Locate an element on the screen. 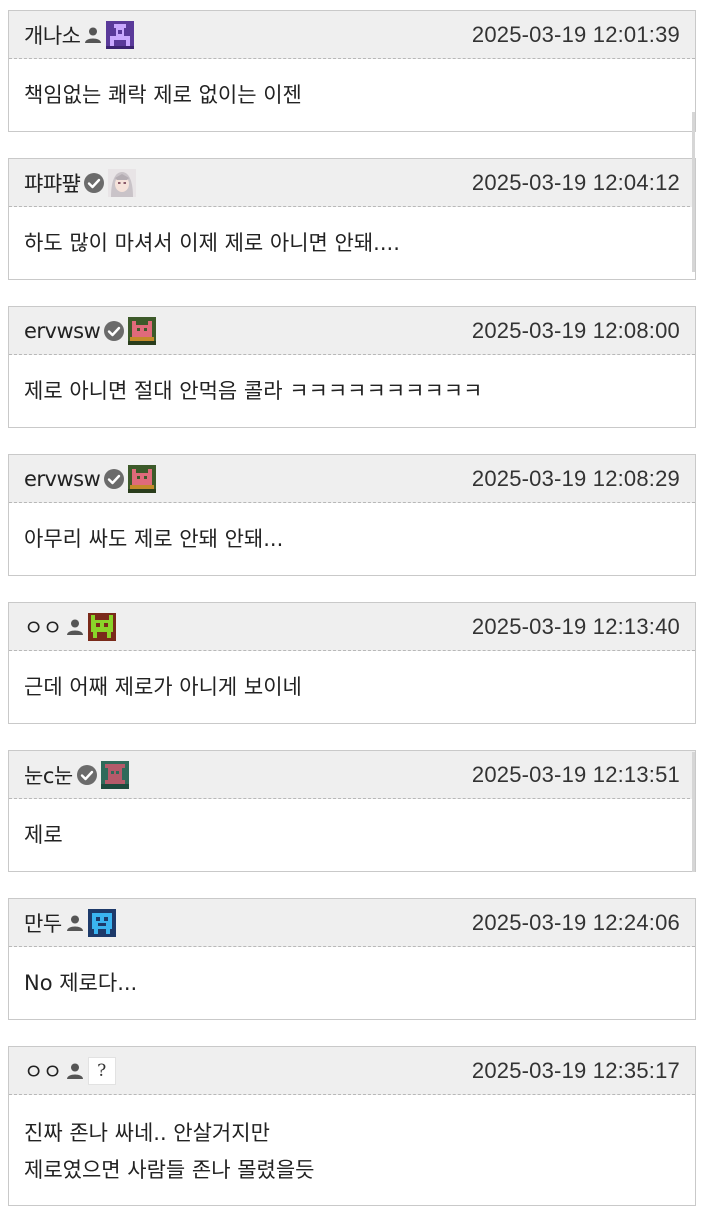 This screenshot has width=711, height=1232. comment-body: 제로 아니면 절대 안먹음 콜라 ㅋㅋㅋㅋㅋㅋㅋㅋㅋㅋ is located at coordinates (352, 391).